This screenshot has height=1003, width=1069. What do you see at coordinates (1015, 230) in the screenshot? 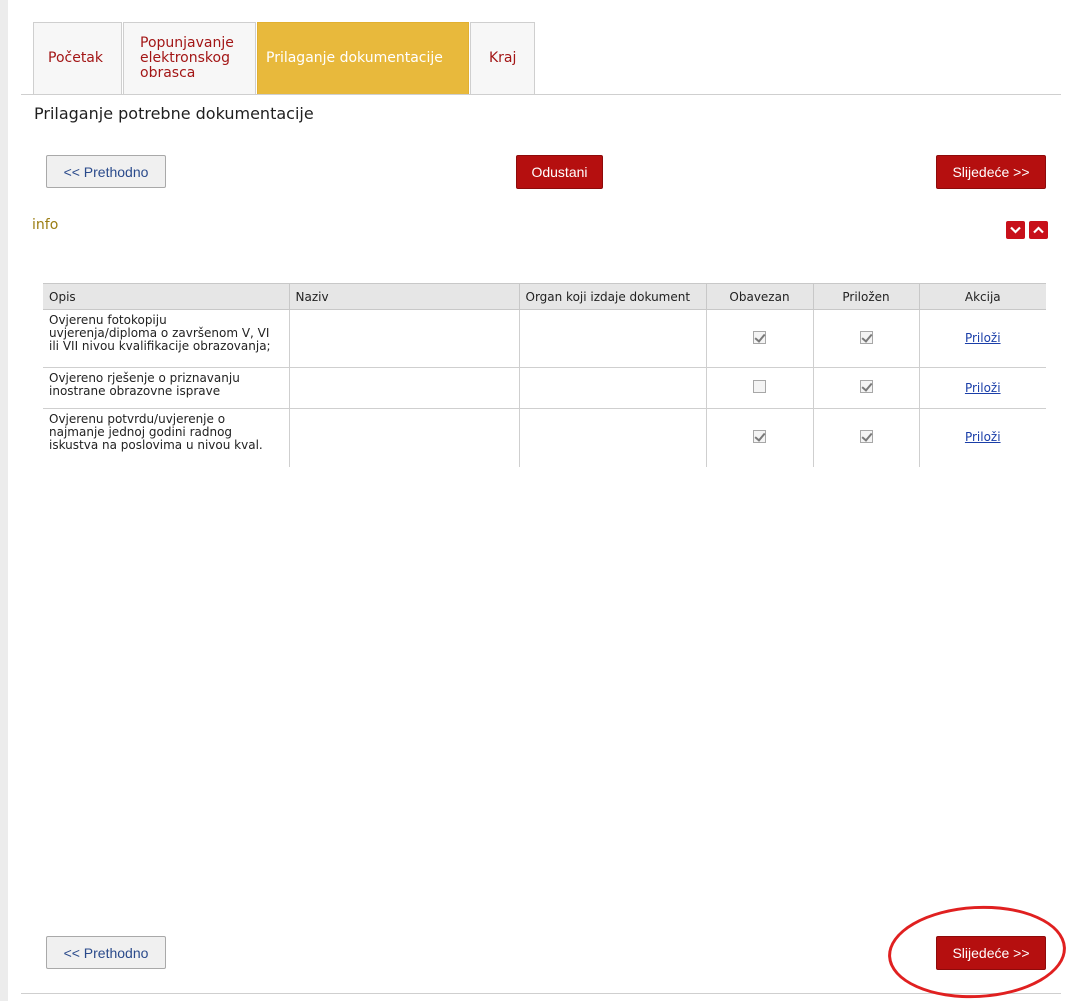
I see `chevron-down-icon` at bounding box center [1015, 230].